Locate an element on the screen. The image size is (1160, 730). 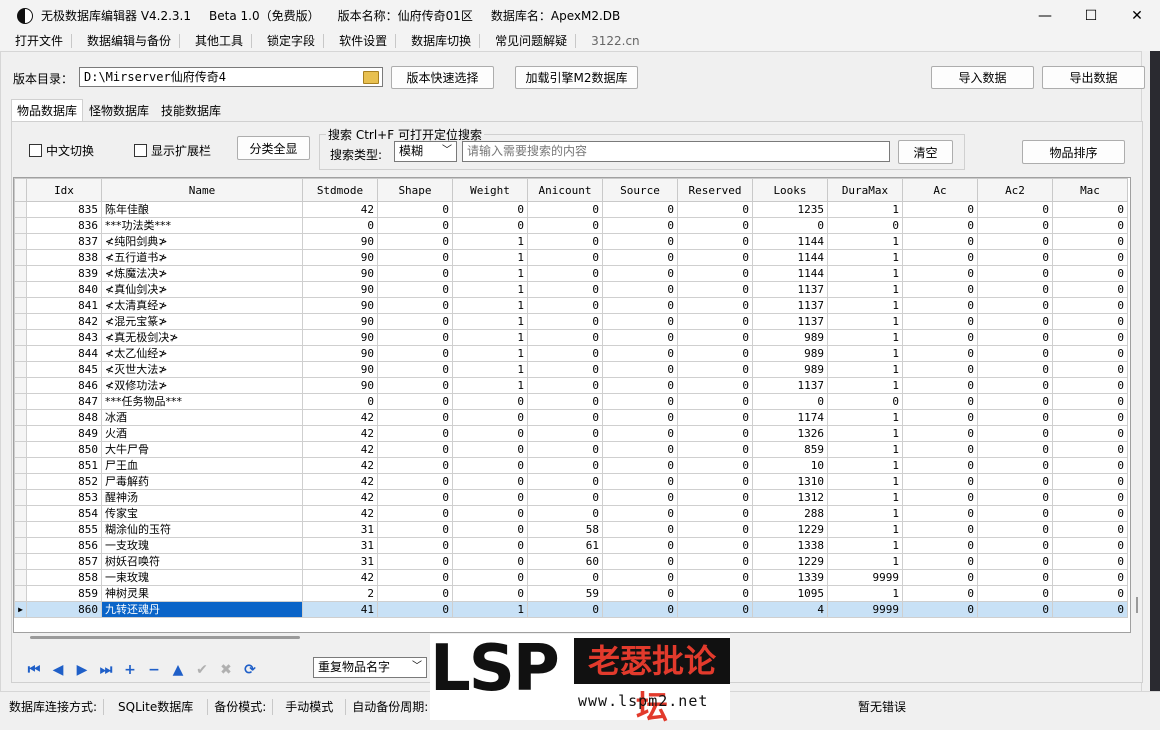
prior-record-icon: ◀ is located at coordinates (58, 670).